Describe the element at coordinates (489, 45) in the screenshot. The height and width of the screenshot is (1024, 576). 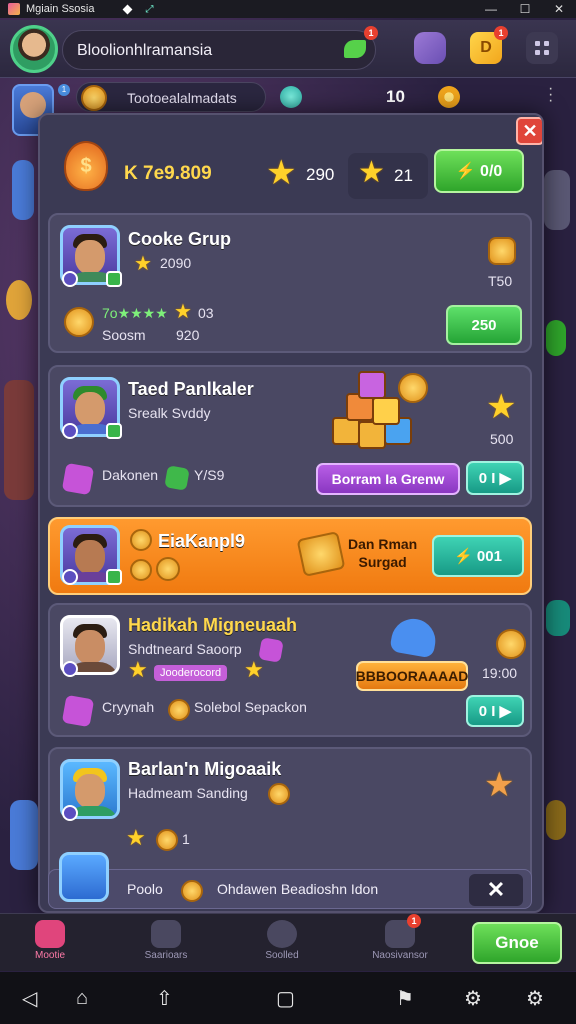
I see `dice-button: D 1` at that location.